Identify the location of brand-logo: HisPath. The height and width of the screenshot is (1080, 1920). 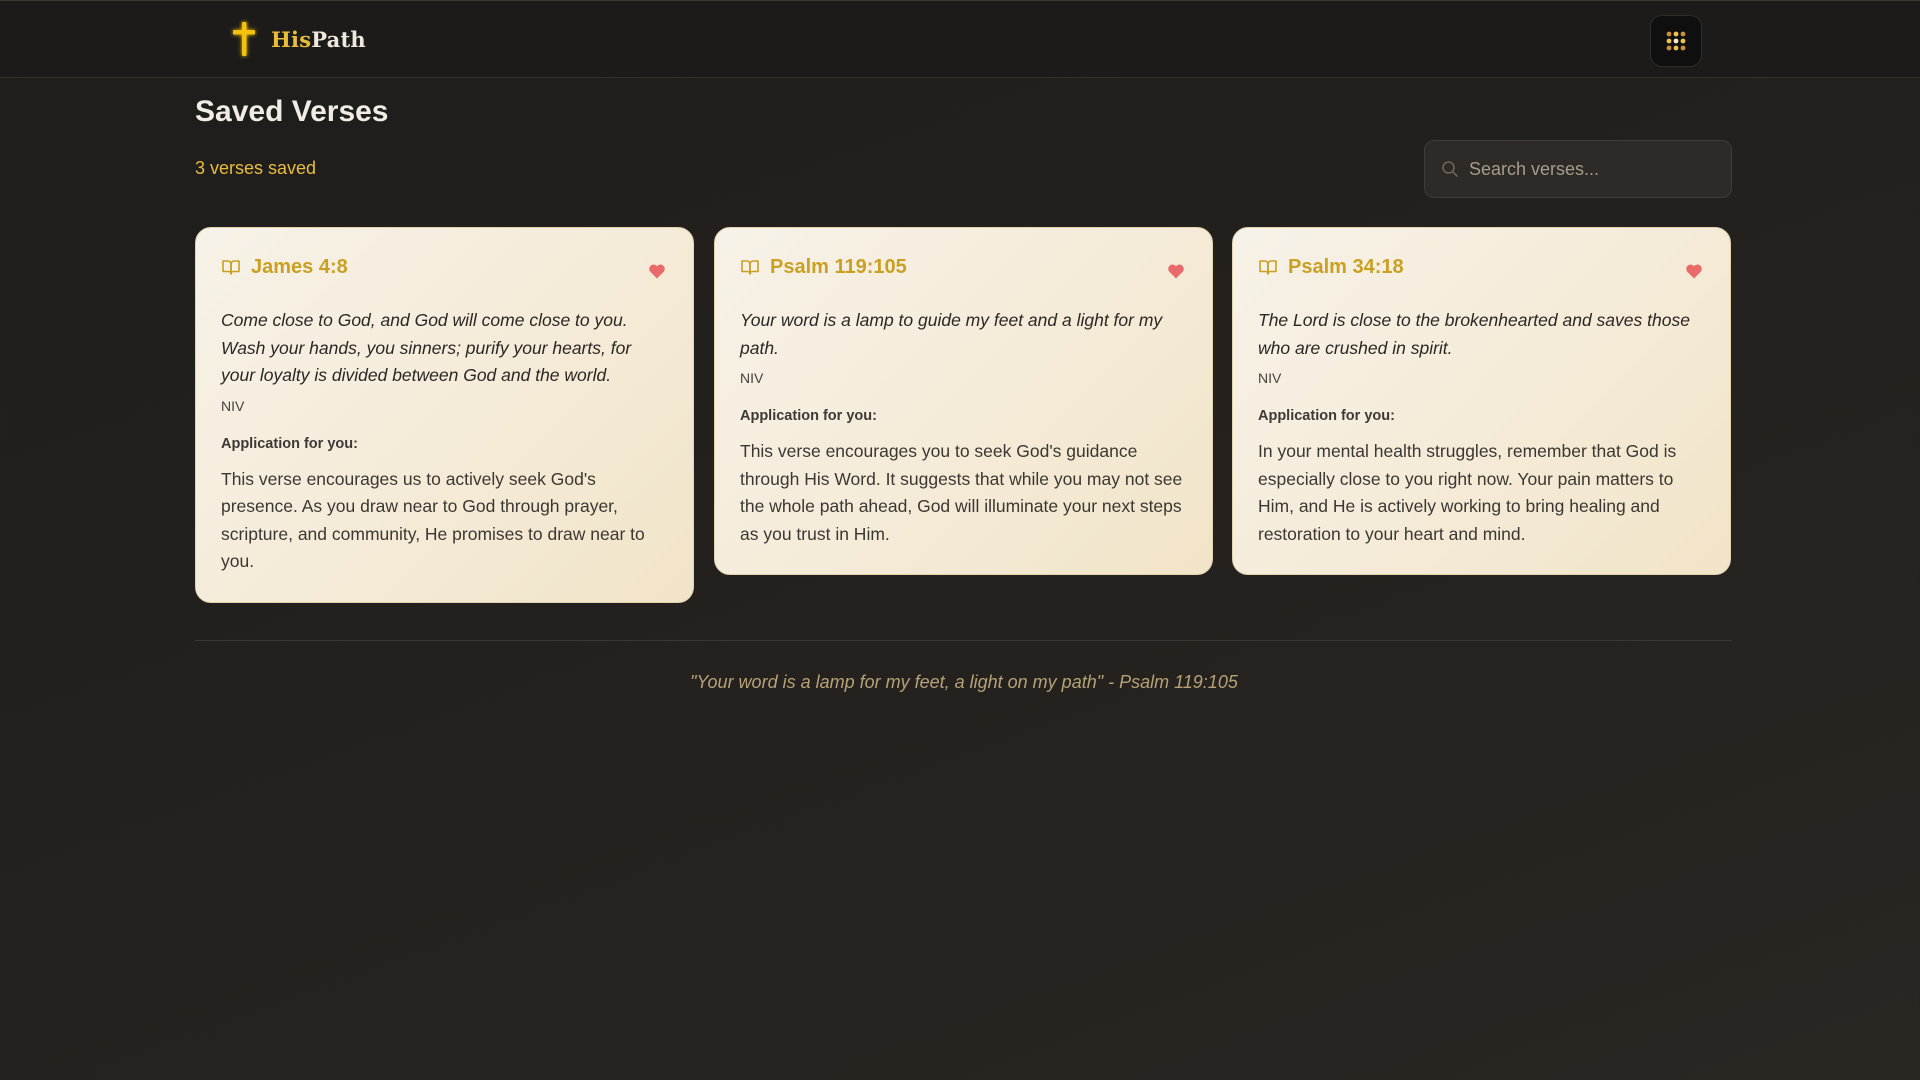
(297, 39).